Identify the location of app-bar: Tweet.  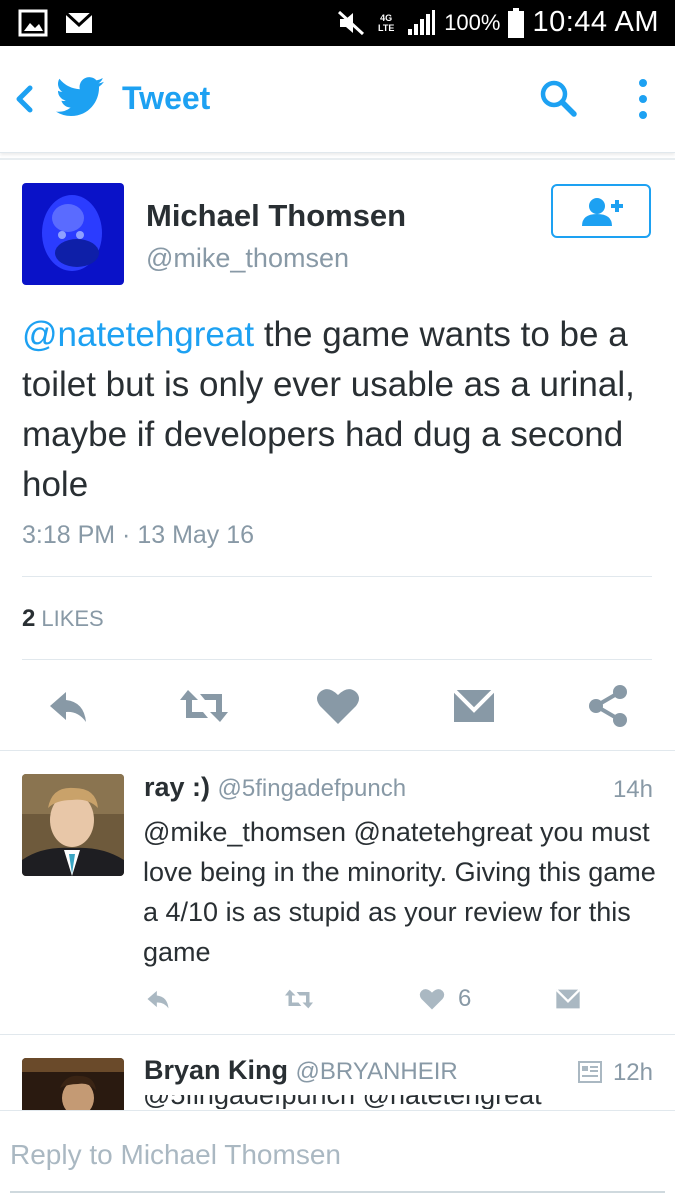
(337, 99).